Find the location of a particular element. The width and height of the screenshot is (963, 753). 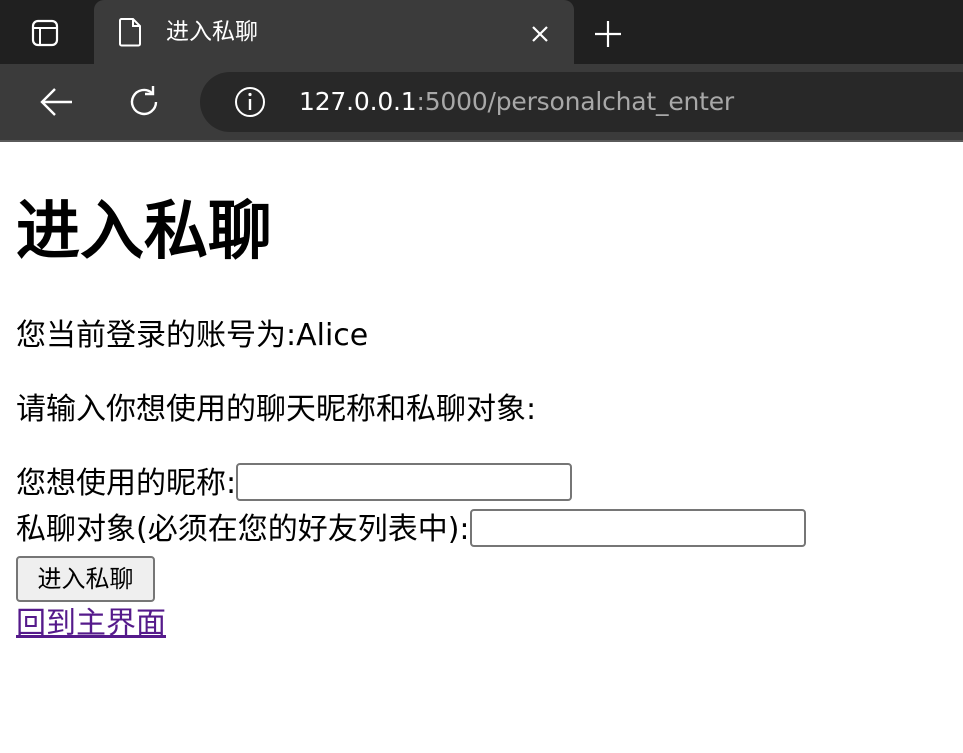

browser-toolbar: 127.0.0.1:5000/personalchat_enter is located at coordinates (481, 103).